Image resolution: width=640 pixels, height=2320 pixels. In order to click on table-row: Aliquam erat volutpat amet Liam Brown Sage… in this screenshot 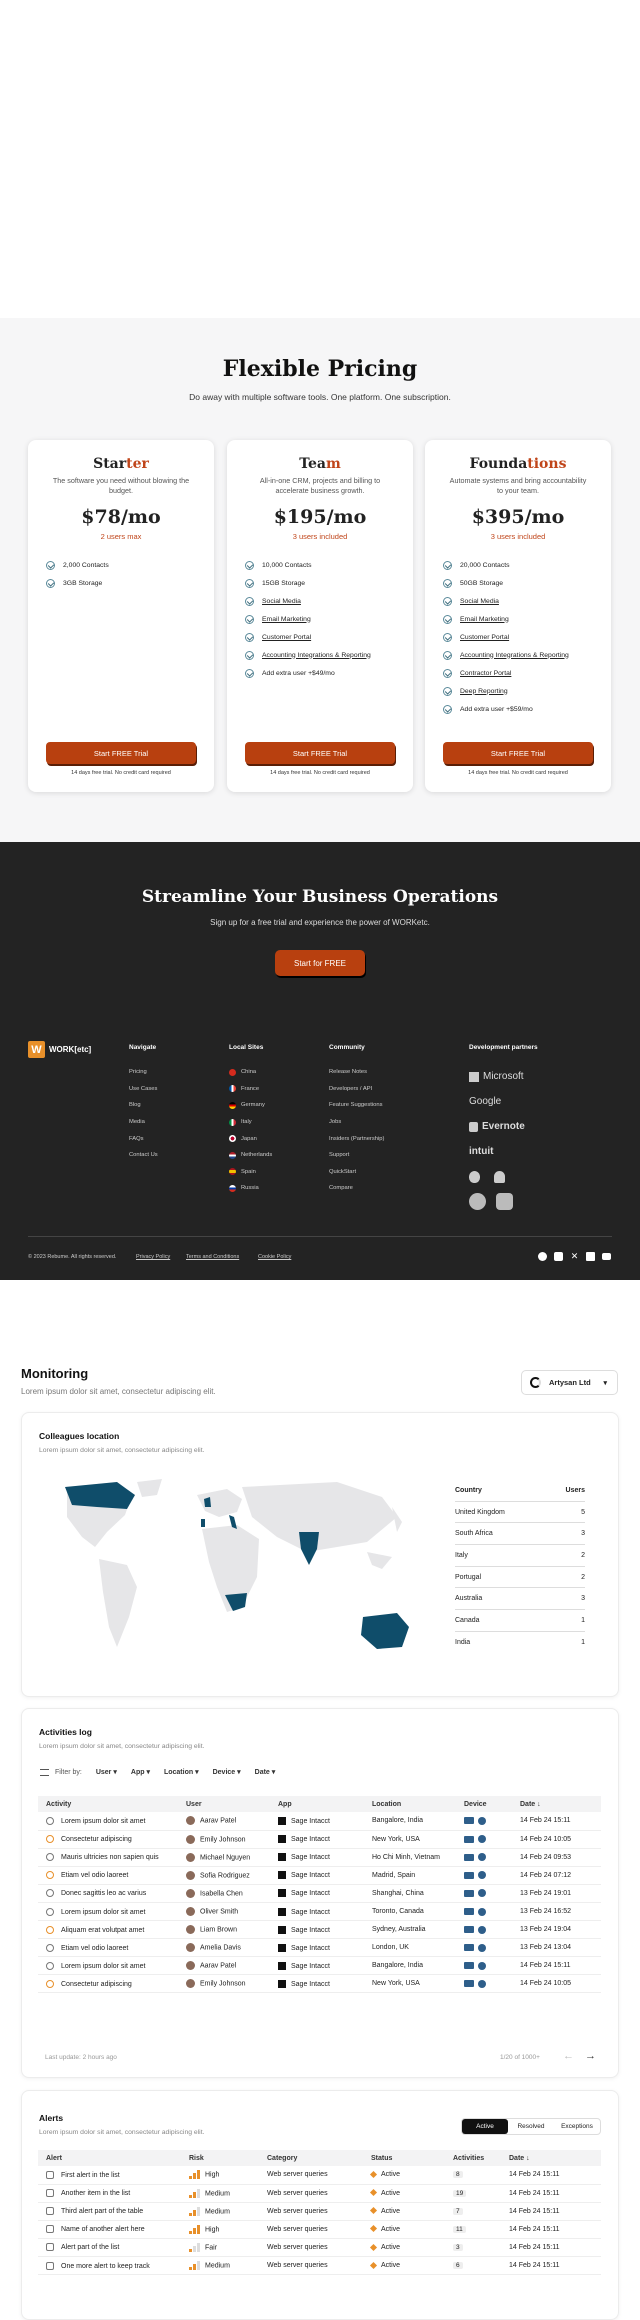, I will do `click(319, 1930)`.